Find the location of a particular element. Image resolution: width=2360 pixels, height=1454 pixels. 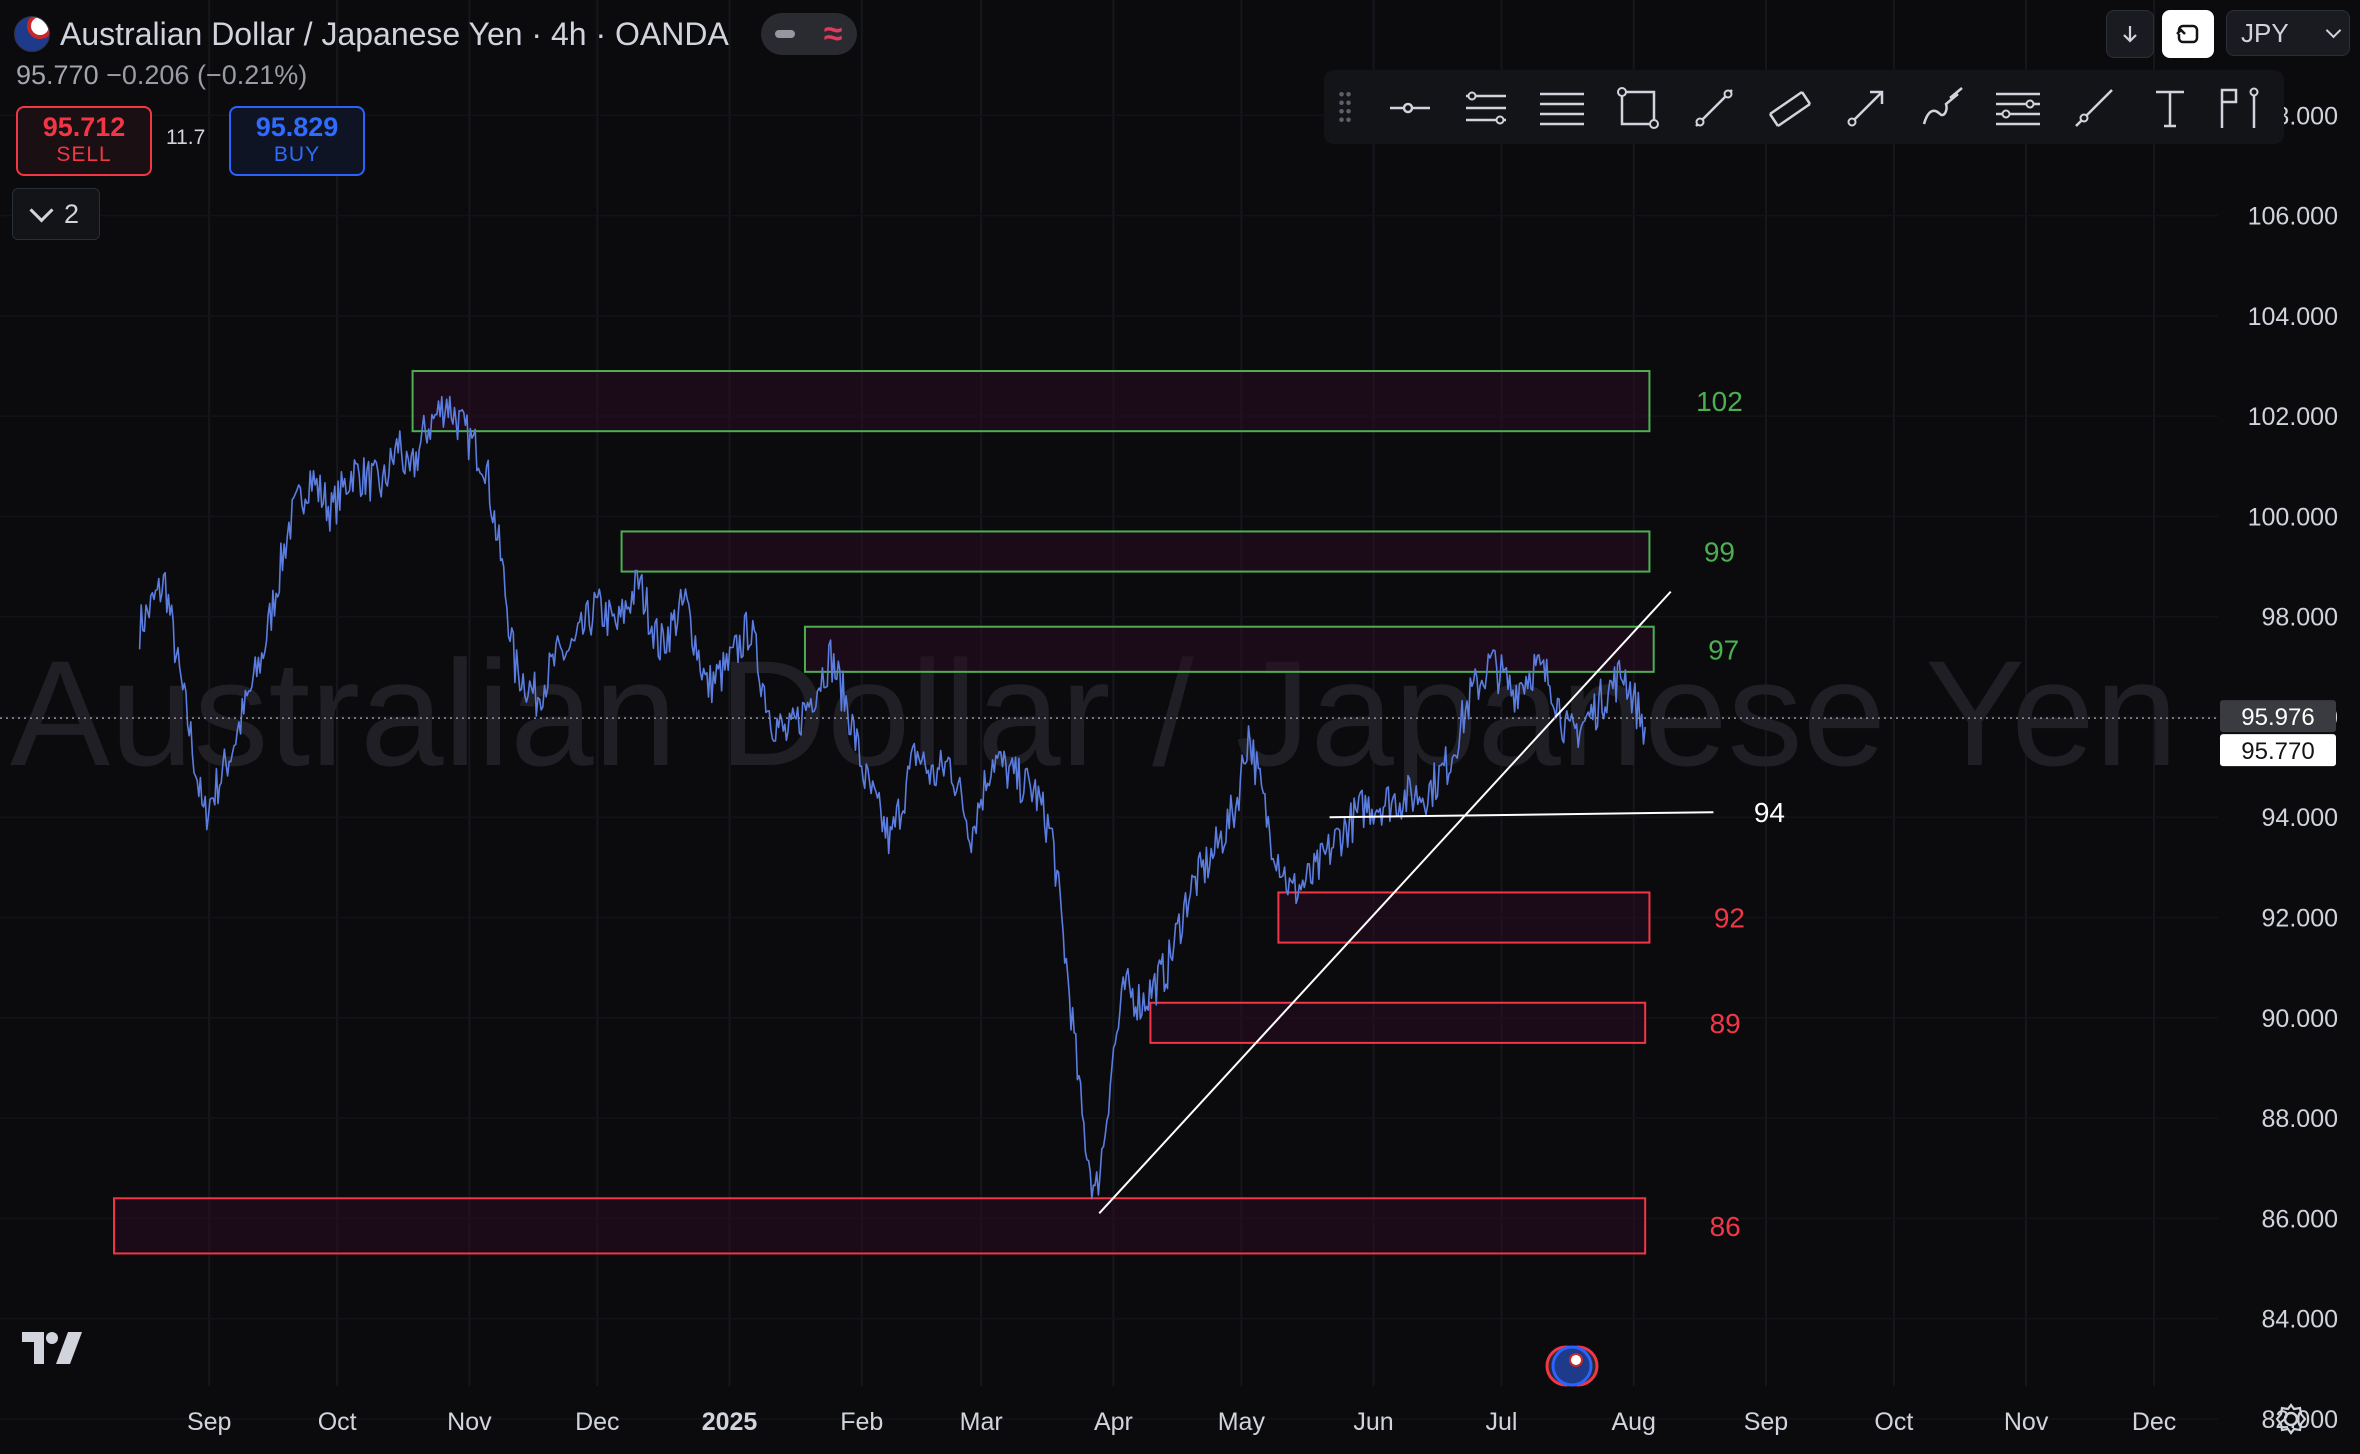

last-price: 95.770 is located at coordinates (57, 75).